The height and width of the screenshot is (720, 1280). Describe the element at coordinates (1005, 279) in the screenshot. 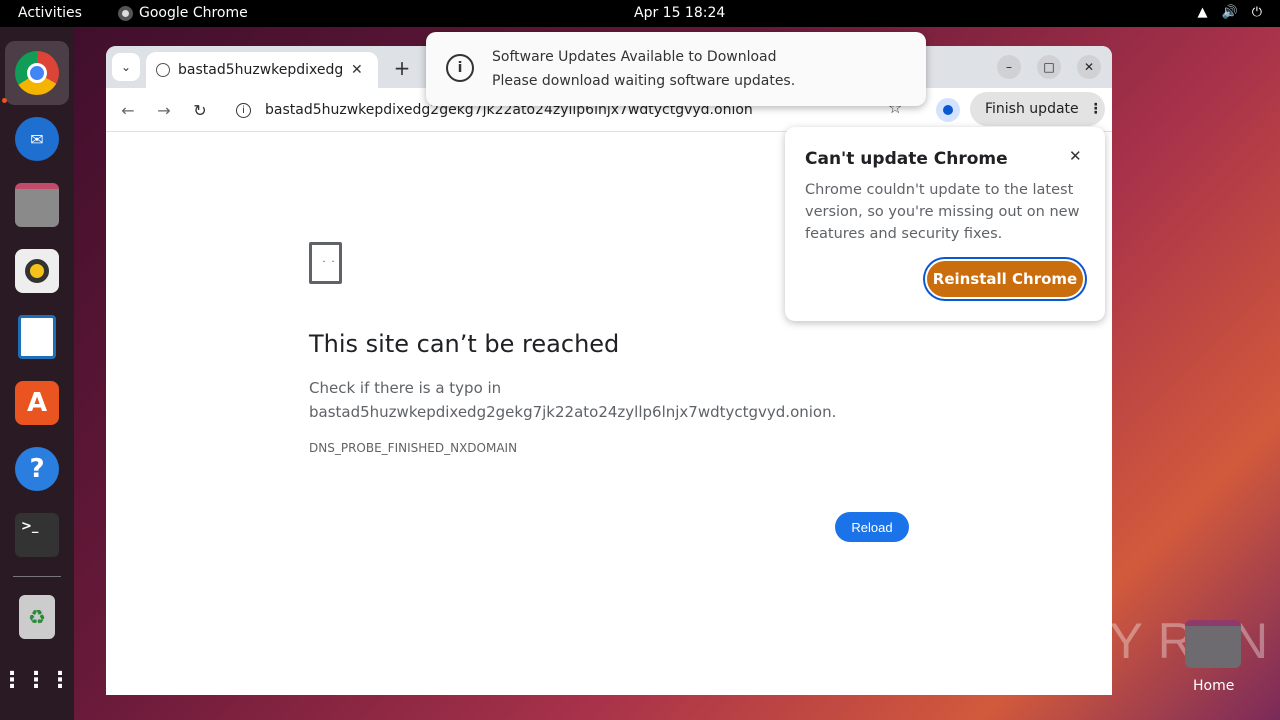

I see `reinstall-chrome-button: Reinstall Chrome` at that location.